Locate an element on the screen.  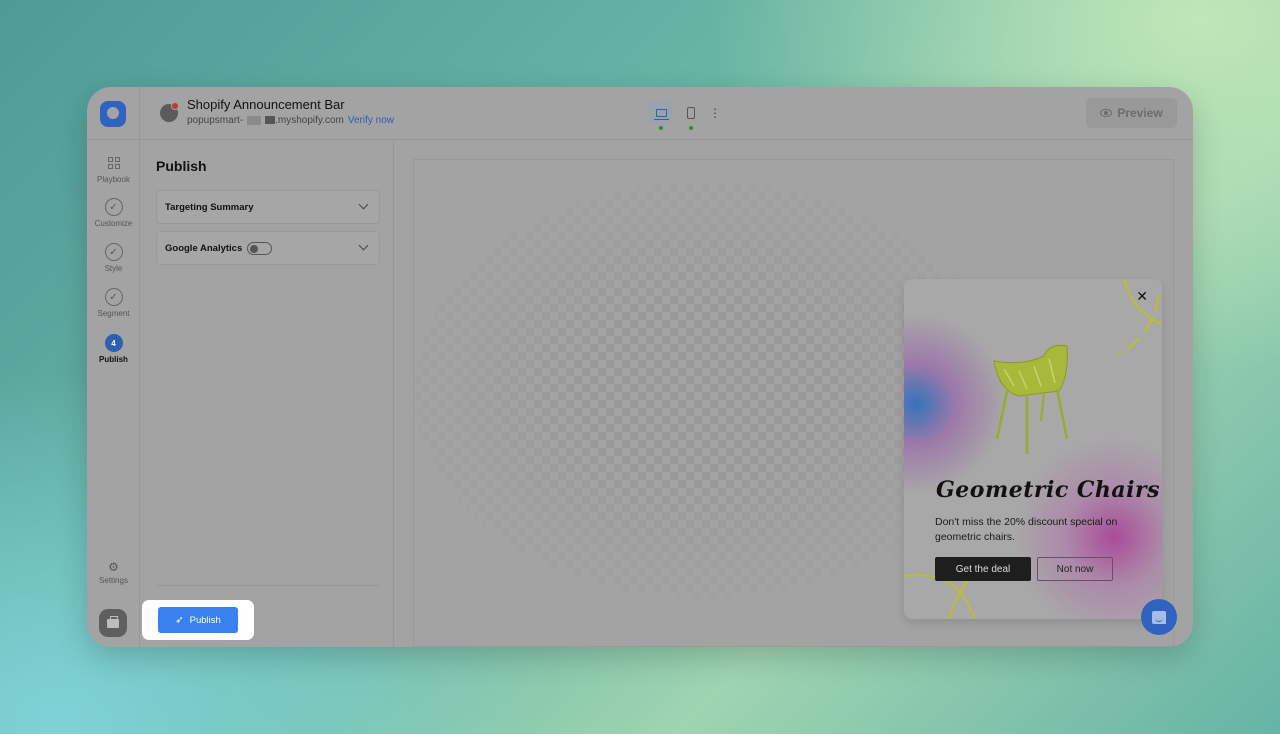
sidebar-item-label: Publish is located at coordinates (113, 359).